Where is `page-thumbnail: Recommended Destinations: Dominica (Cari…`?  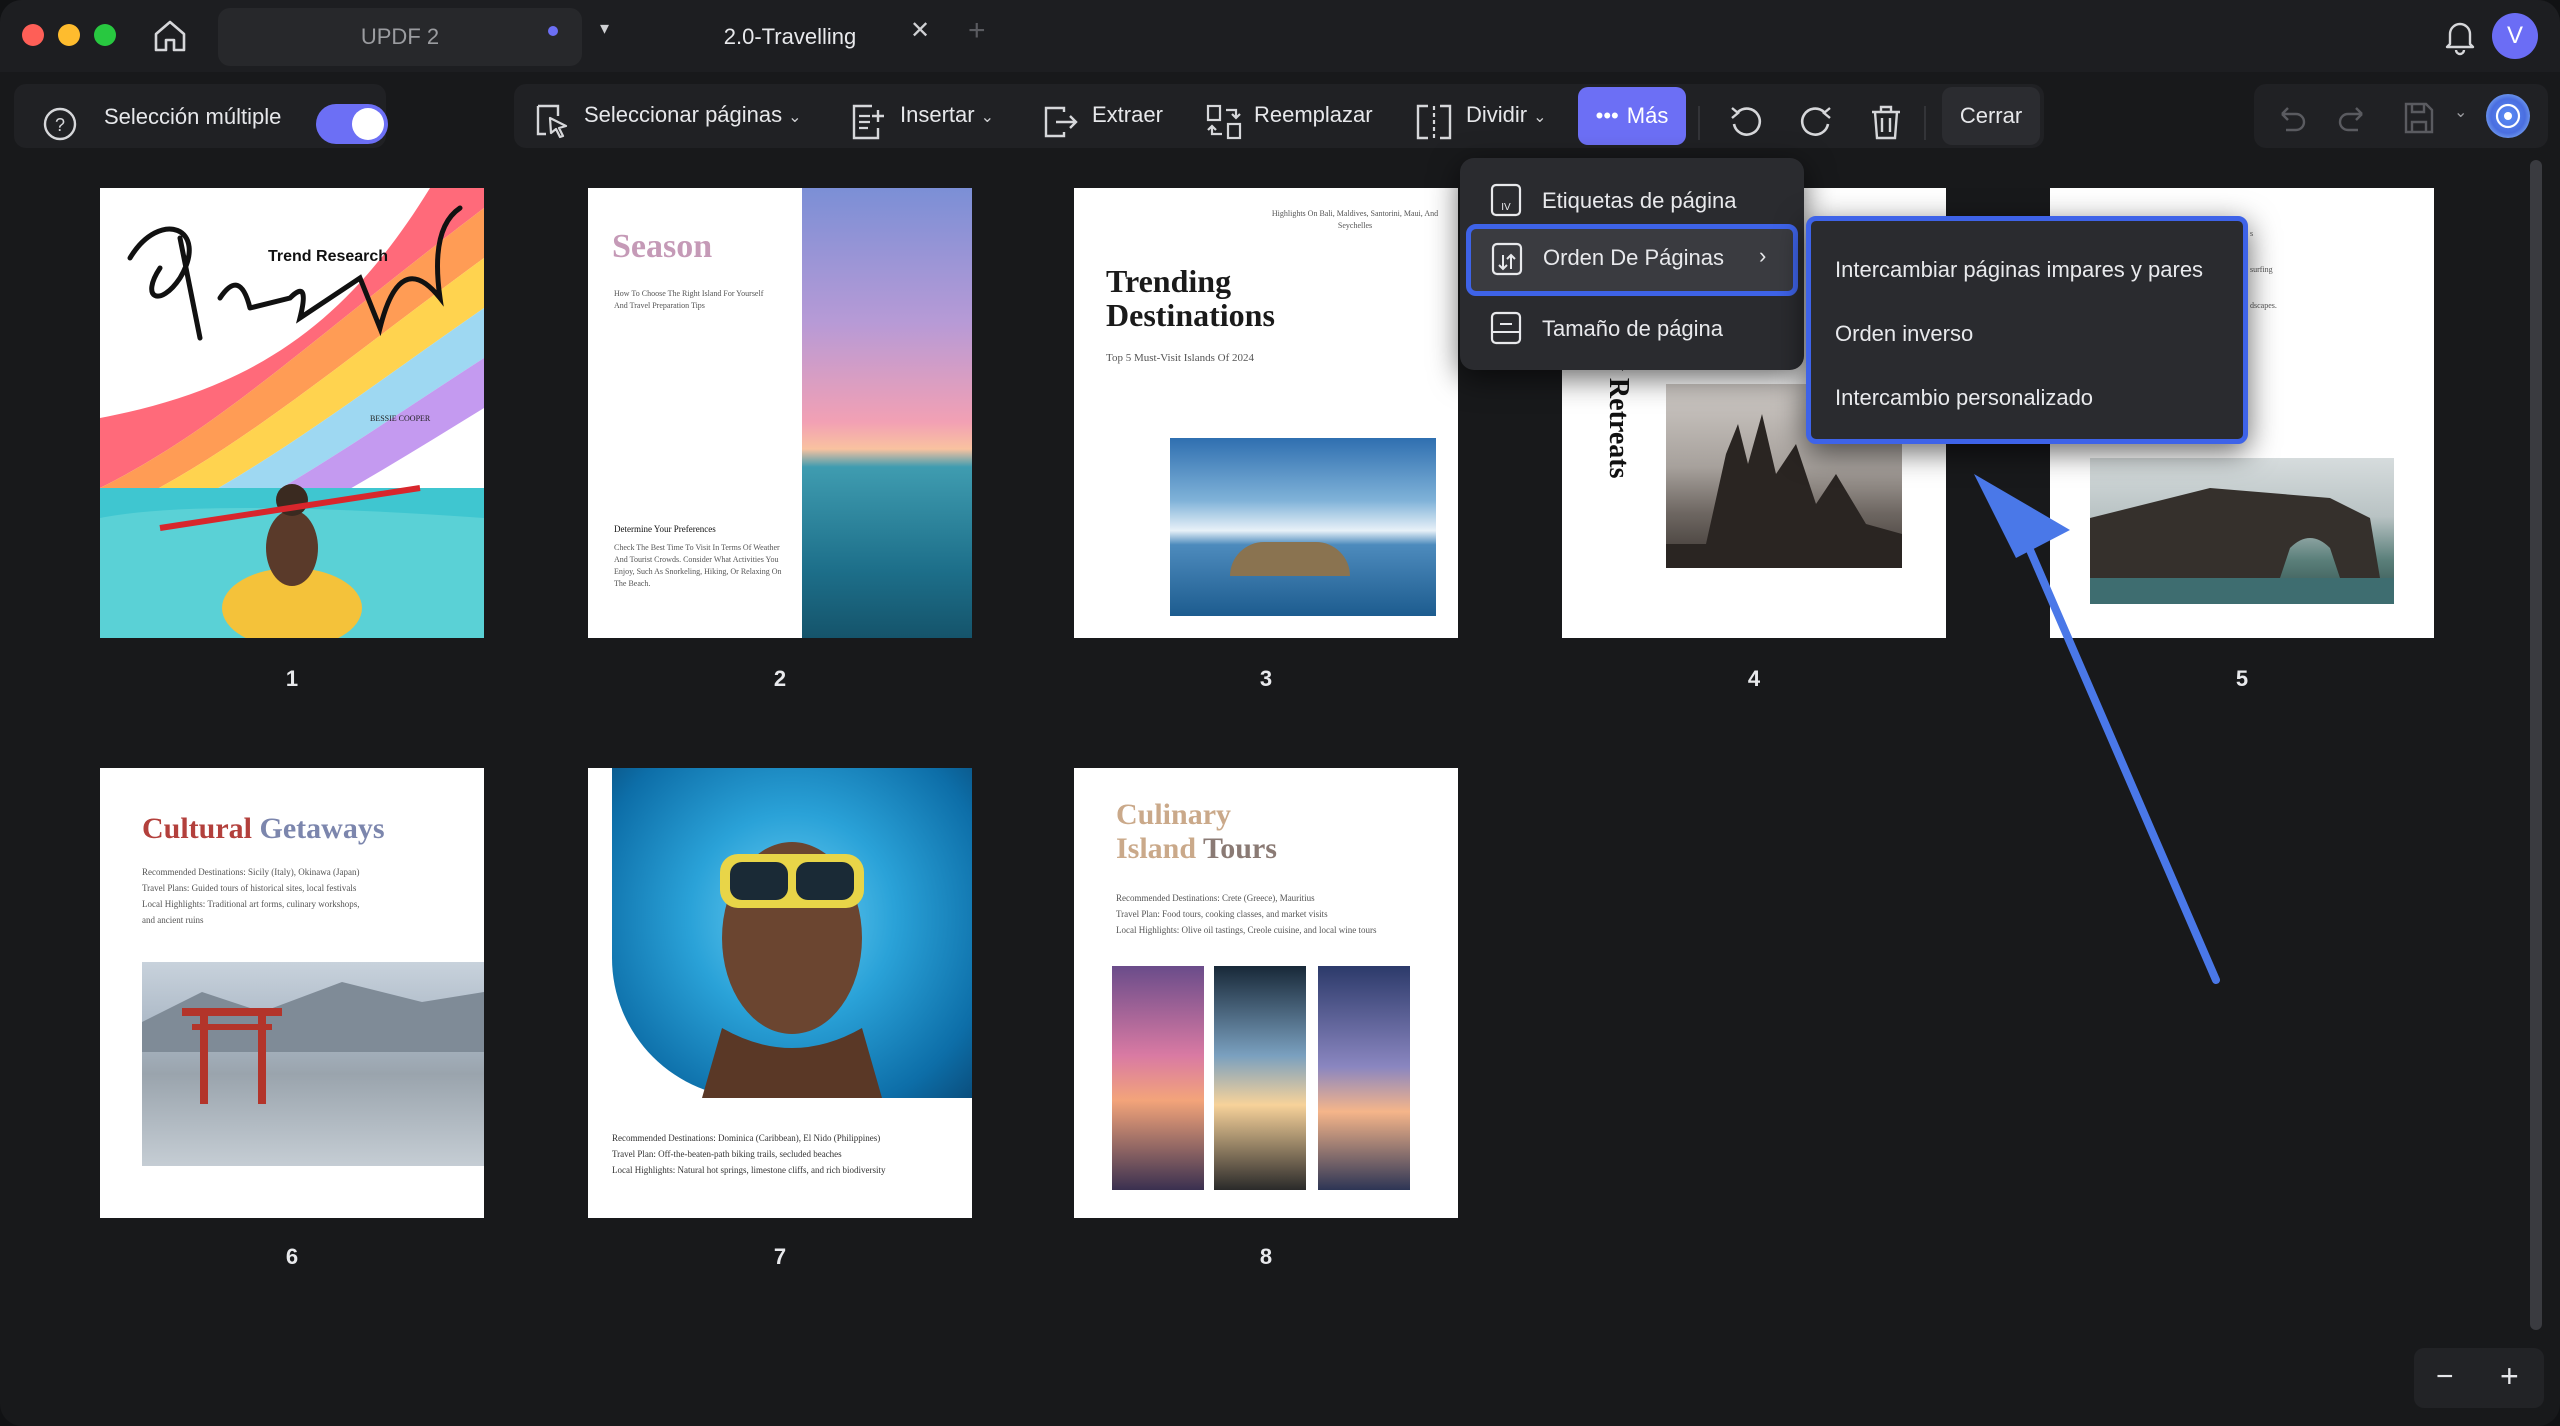
page-thumbnail: Recommended Destinations: Dominica (Cari… is located at coordinates (780, 993).